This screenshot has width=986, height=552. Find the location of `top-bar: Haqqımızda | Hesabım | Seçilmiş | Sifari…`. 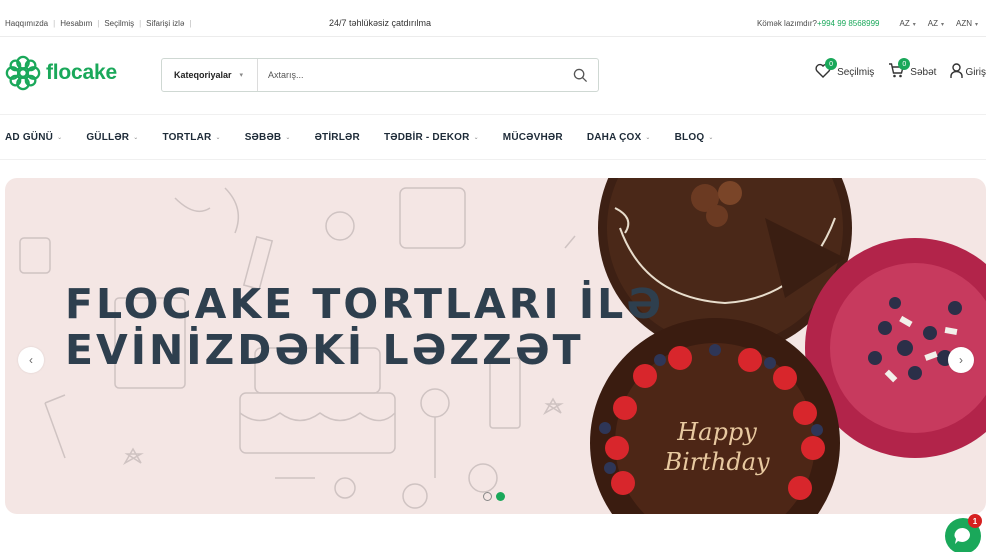

top-bar: Haqqımızda | Hesabım | Seçilmiş | Sifari… is located at coordinates (493, 18).